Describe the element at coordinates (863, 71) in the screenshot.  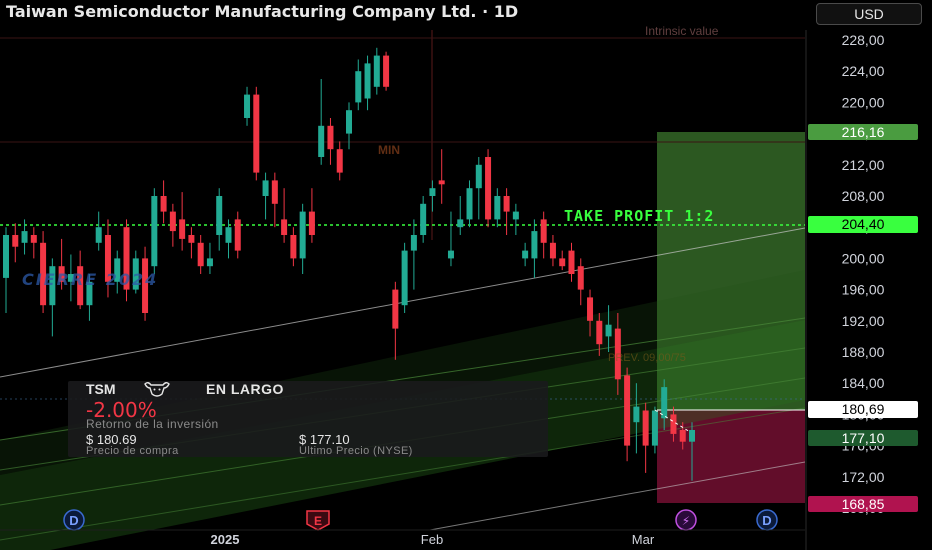
I see `price-tick-label: 224,00` at that location.